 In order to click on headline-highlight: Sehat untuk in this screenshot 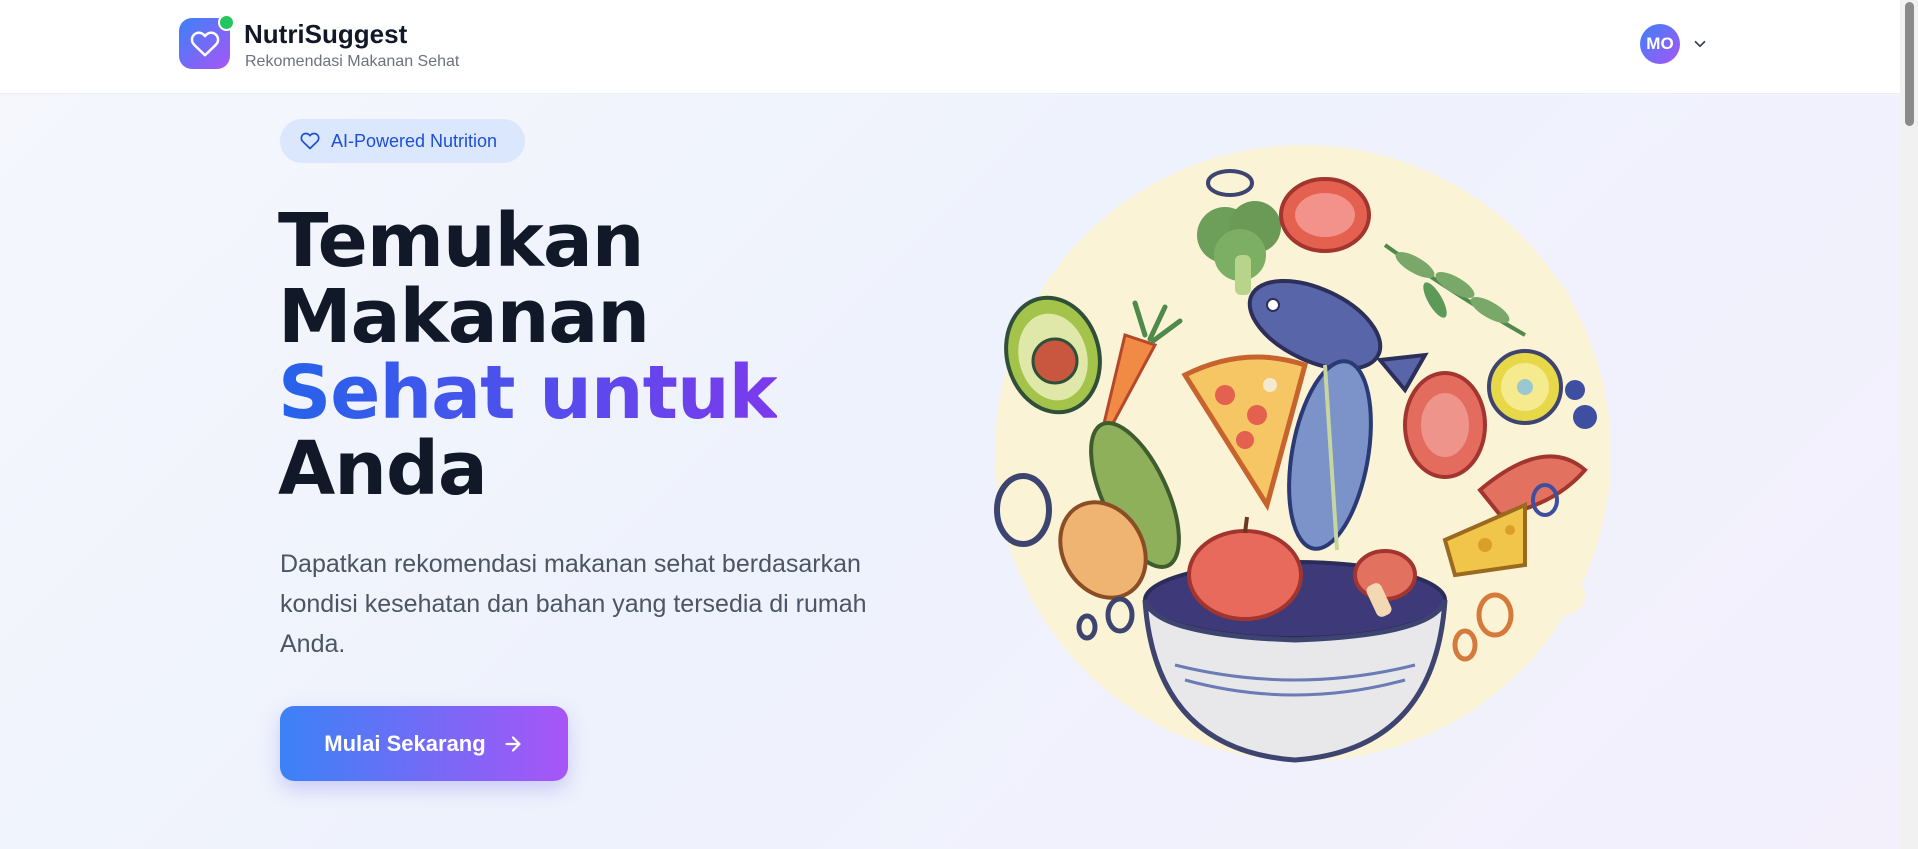, I will do `click(528, 393)`.